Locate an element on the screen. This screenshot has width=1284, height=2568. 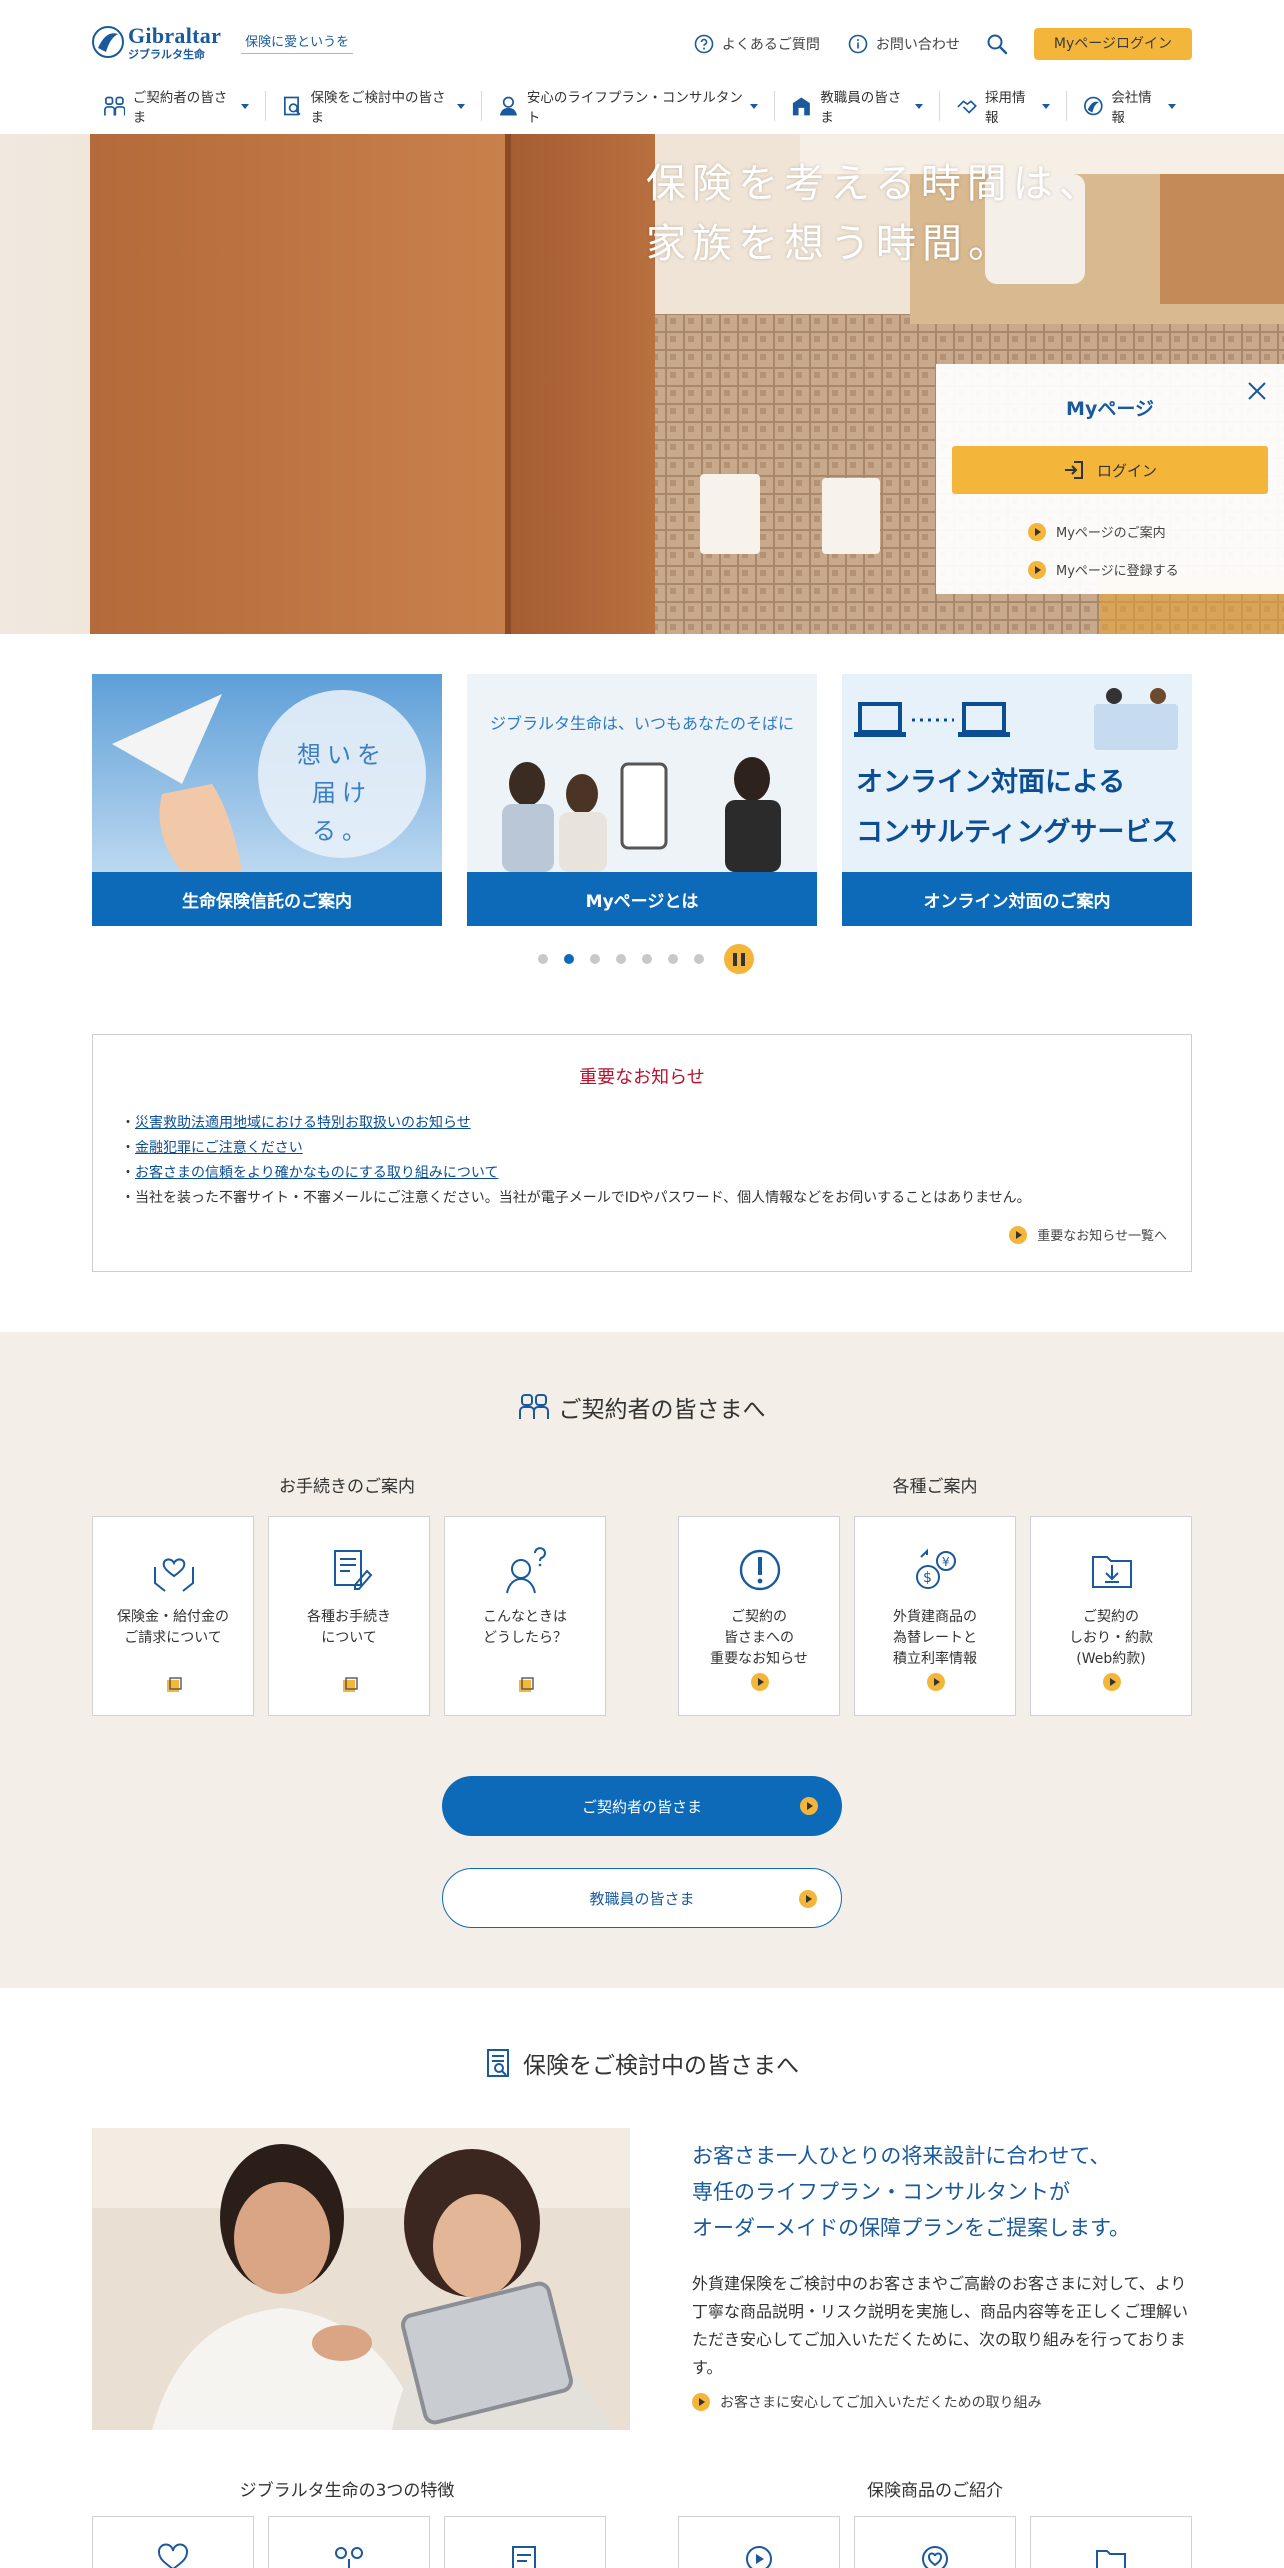
contract-holders-button-label: ご契約者の皆さま is located at coordinates (641, 1806).